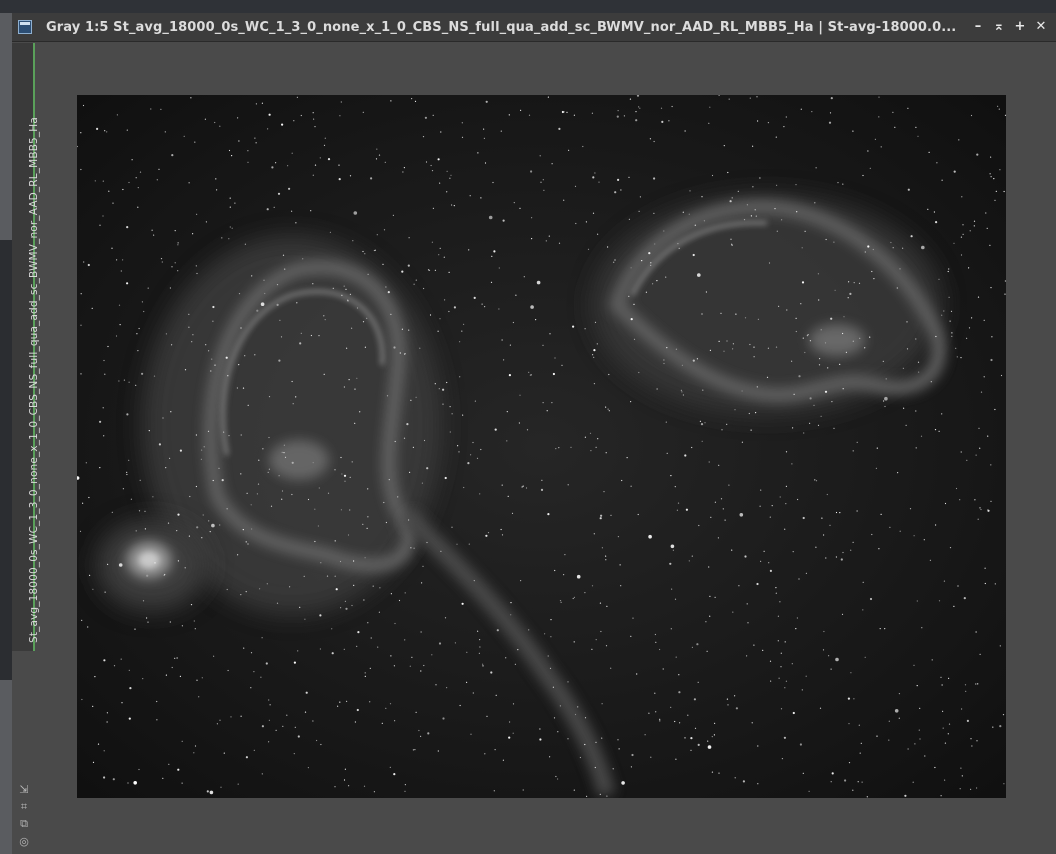 The width and height of the screenshot is (1056, 854). I want to click on clone-view-icon: ⧉, so click(24, 824).